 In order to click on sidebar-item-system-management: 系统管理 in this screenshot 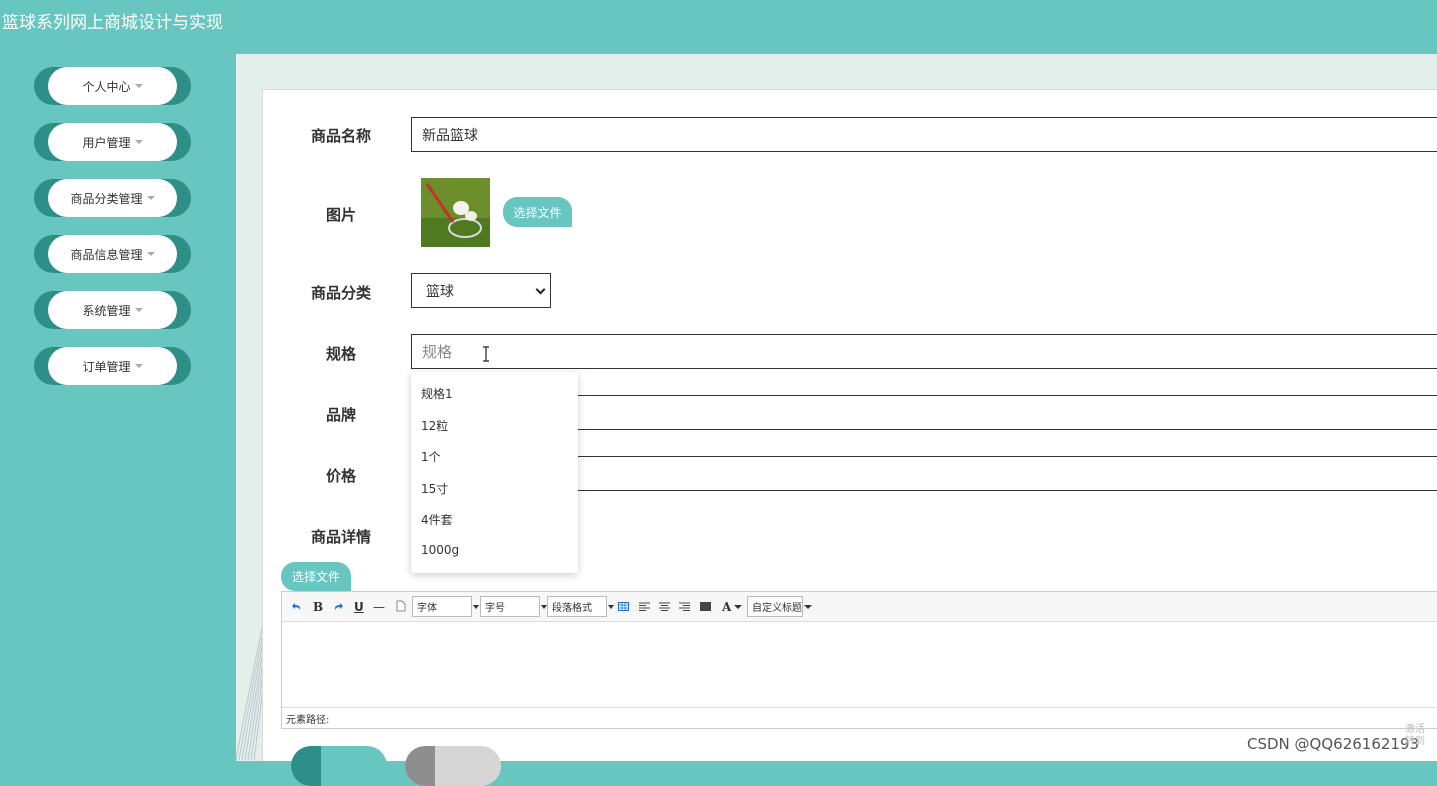, I will do `click(112, 310)`.